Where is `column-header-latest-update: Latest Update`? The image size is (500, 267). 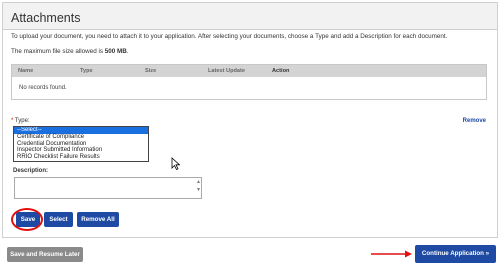 column-header-latest-update: Latest Update is located at coordinates (226, 71).